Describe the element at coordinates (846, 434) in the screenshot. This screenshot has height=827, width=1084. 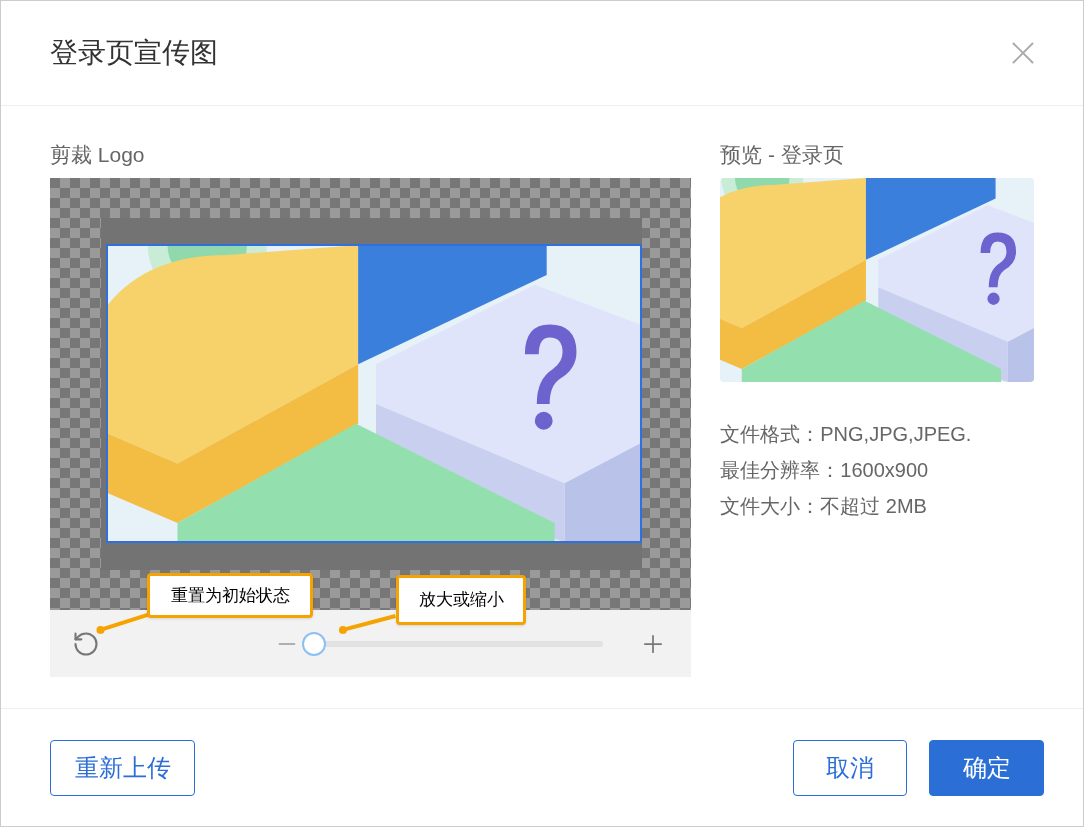
I see `info-text: 文件格式：PNG,JPG,JPEG.` at that location.